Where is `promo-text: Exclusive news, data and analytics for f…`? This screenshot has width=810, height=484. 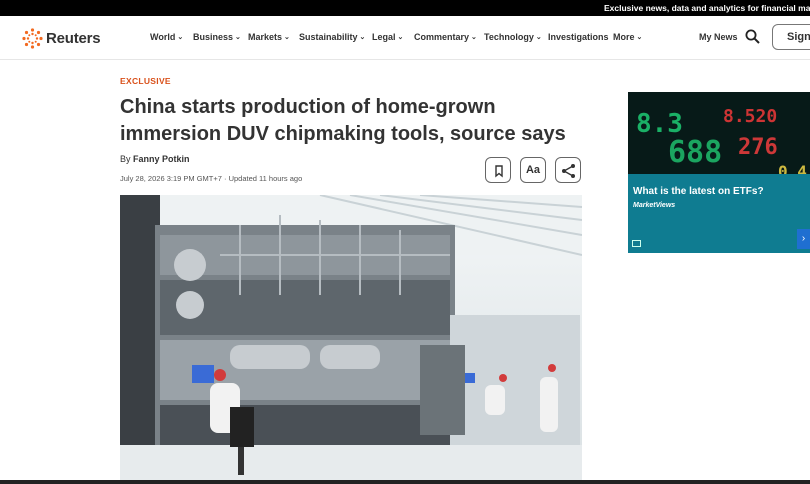
promo-text: Exclusive news, data and analytics for f… is located at coordinates (707, 8).